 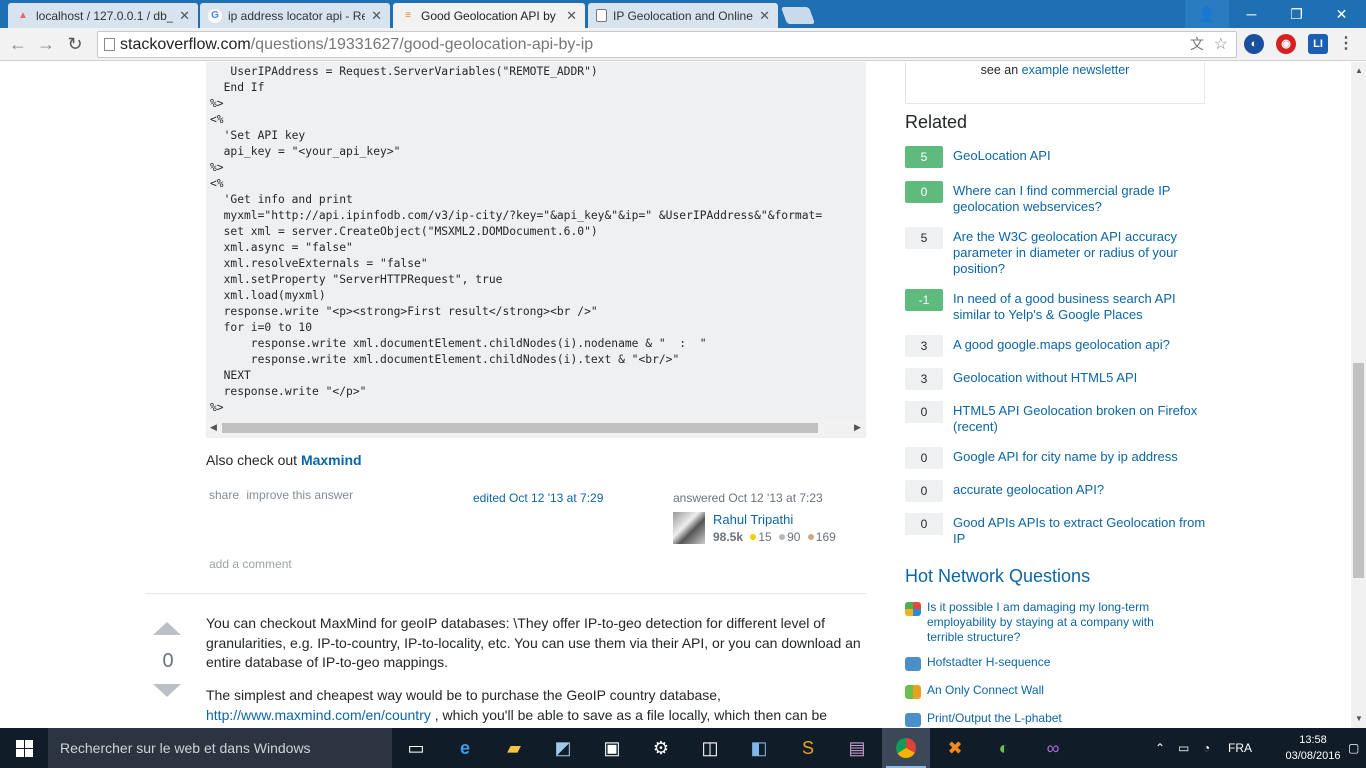 What do you see at coordinates (1359, 70) in the screenshot?
I see `scroll-up-icon: ▲` at bounding box center [1359, 70].